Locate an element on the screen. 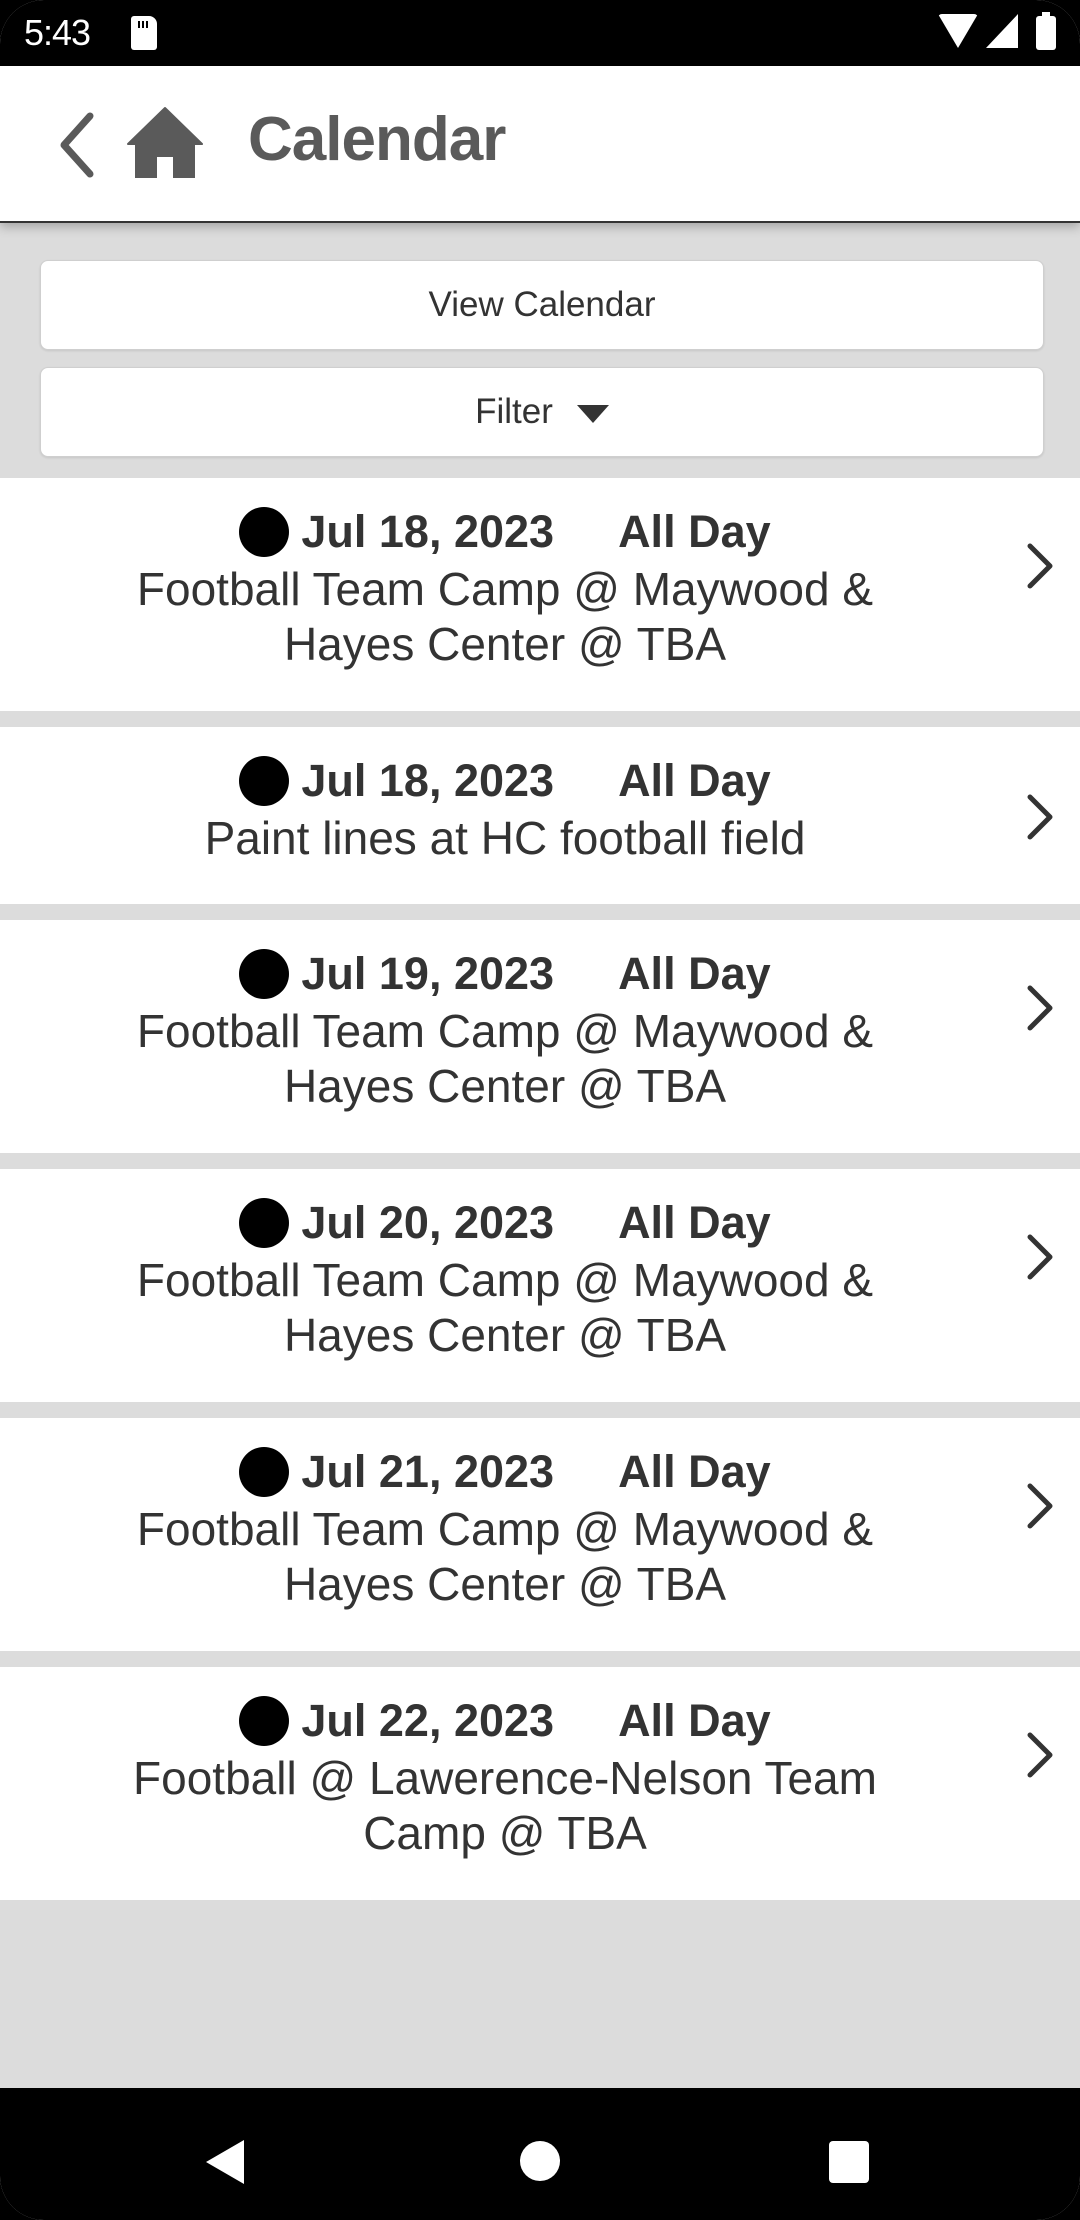 This screenshot has height=2220, width=1080. home-icon is located at coordinates (165, 142).